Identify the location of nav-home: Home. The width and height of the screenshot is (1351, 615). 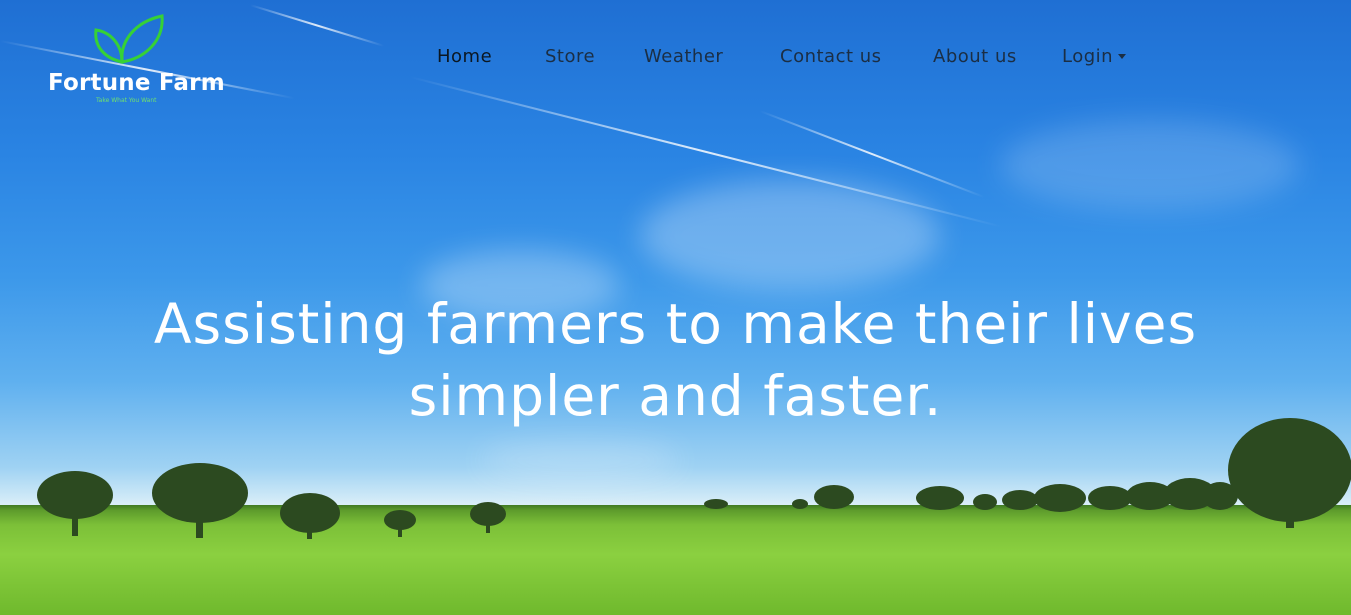
(464, 56).